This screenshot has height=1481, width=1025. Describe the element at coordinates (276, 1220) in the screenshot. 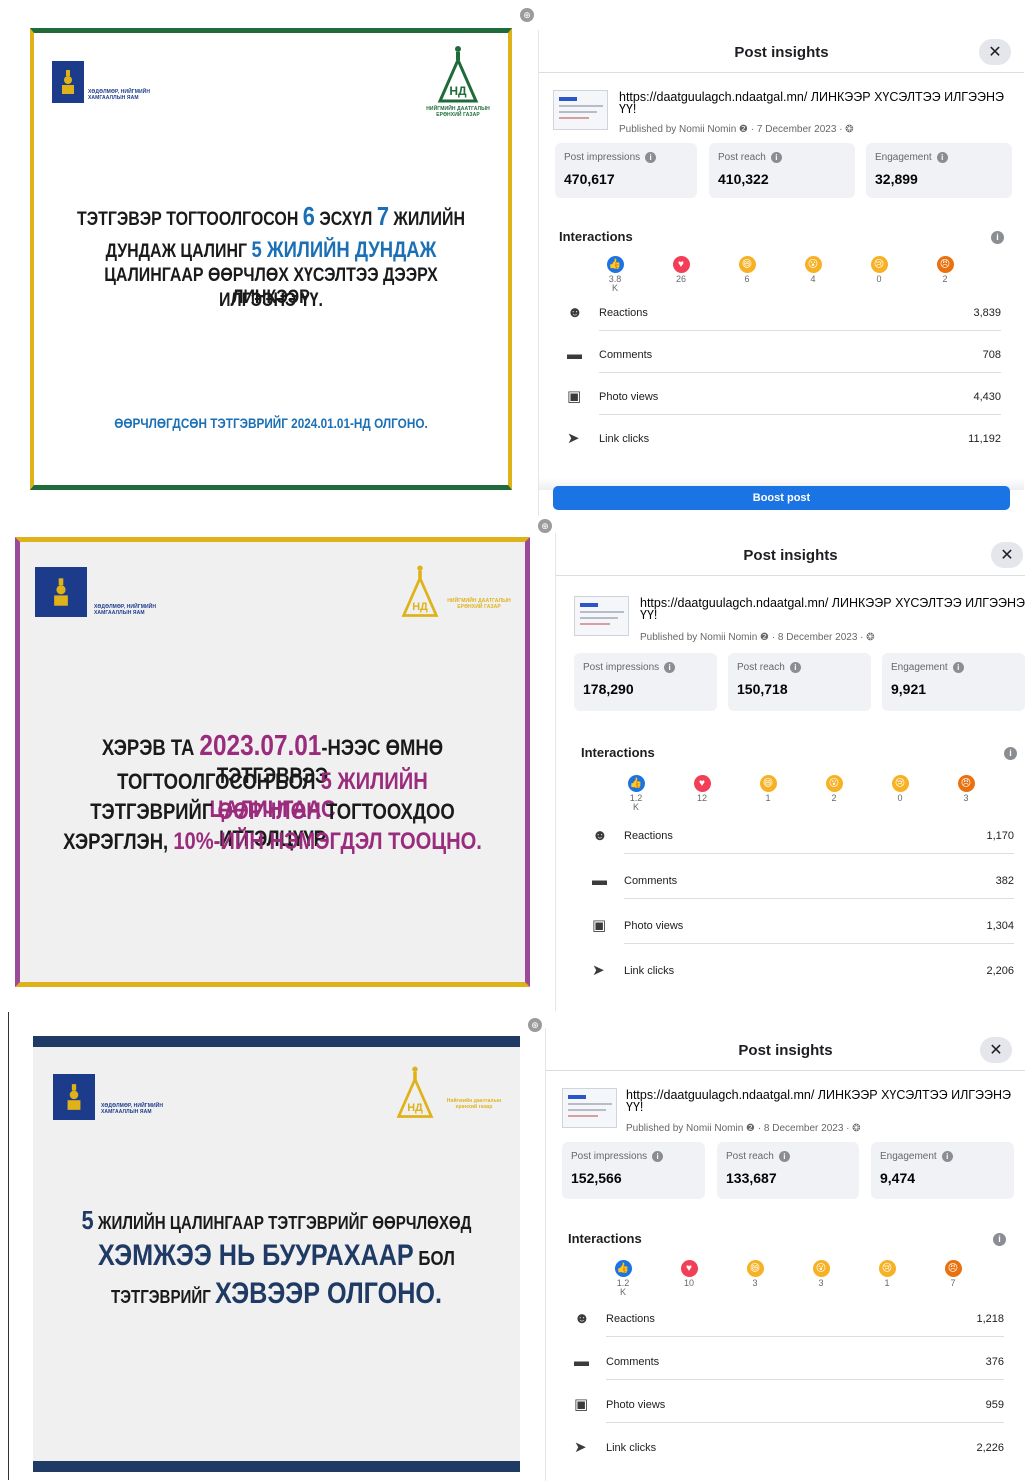

I see `poster-3-line-1: 5 ЖИЛИЙН ЦАЛИНГААР ТЭТГЭВРИЙГ ӨӨРЧЛӨХӨД` at that location.